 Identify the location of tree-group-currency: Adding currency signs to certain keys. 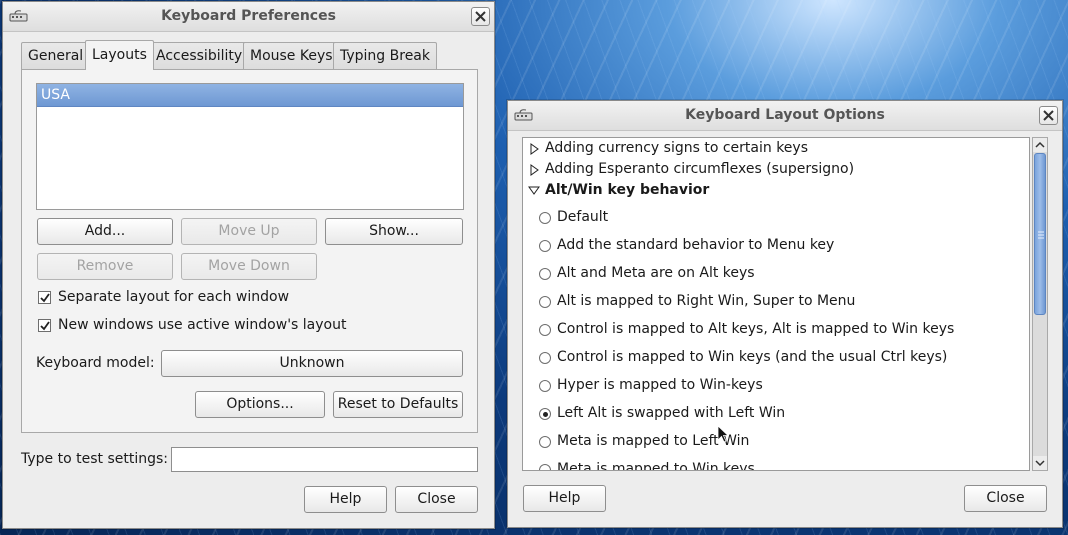
(776, 149).